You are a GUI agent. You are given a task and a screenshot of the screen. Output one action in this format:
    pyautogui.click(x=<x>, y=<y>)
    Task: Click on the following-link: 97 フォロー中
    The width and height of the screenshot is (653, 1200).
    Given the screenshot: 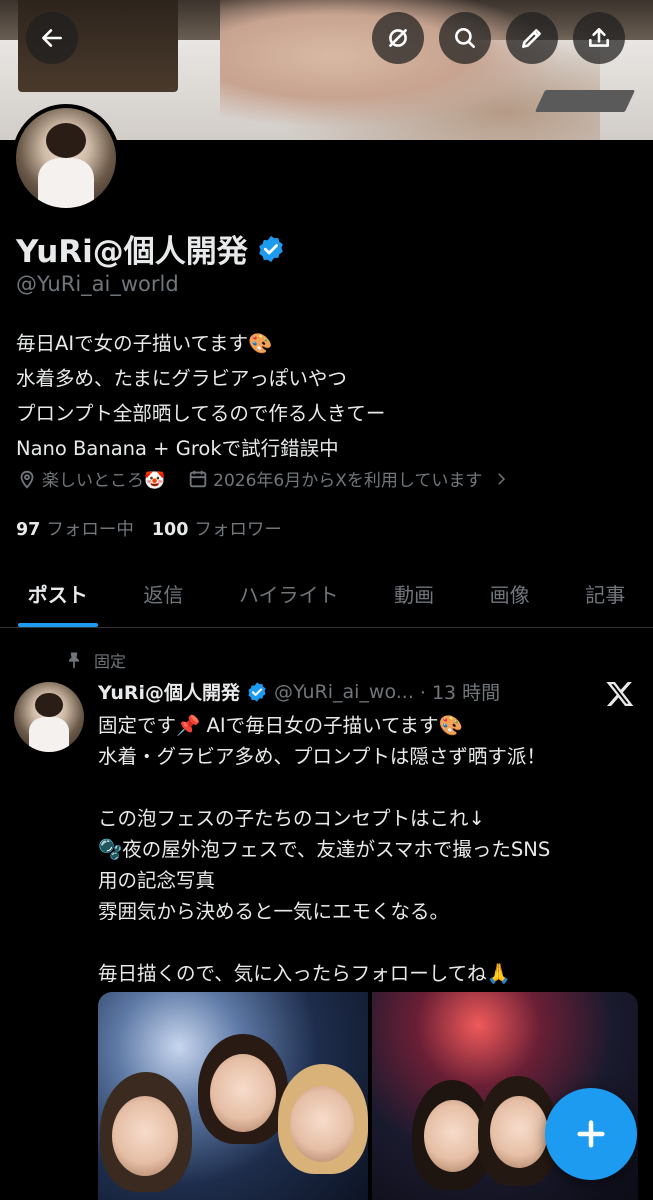 What is the action you would take?
    pyautogui.click(x=75, y=528)
    